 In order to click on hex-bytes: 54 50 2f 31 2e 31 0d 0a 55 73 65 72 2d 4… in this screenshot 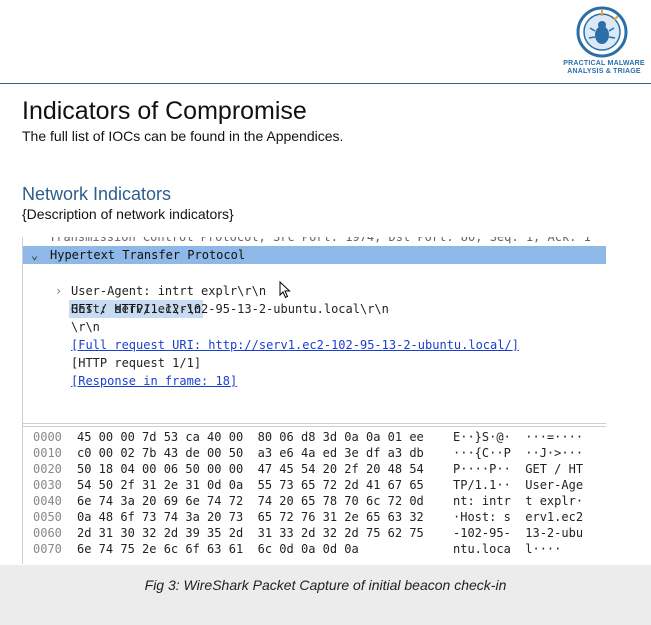, I will do `click(250, 485)`.